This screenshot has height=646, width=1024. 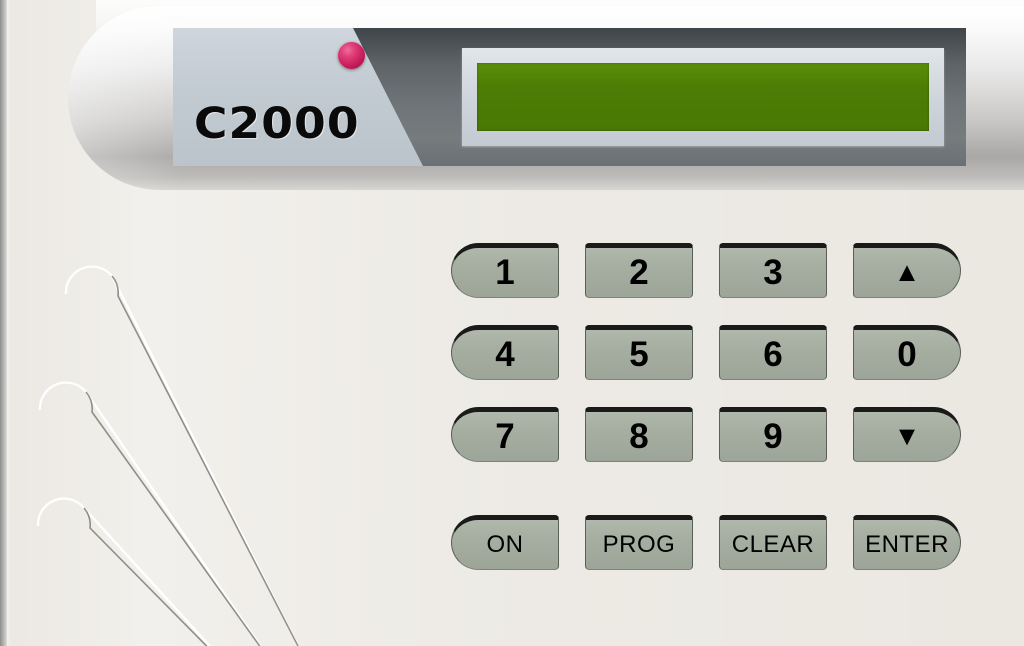 I want to click on key-6: 6, so click(x=773, y=352).